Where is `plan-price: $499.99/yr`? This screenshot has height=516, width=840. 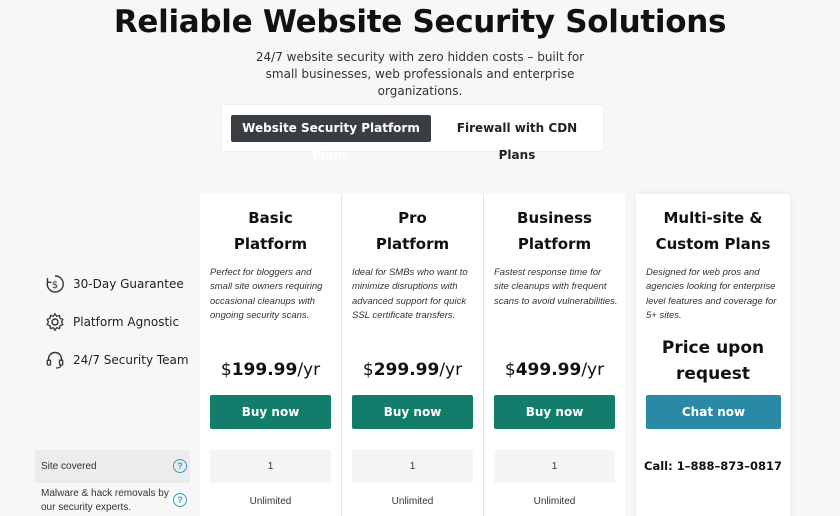 plan-price: $499.99/yr is located at coordinates (554, 370).